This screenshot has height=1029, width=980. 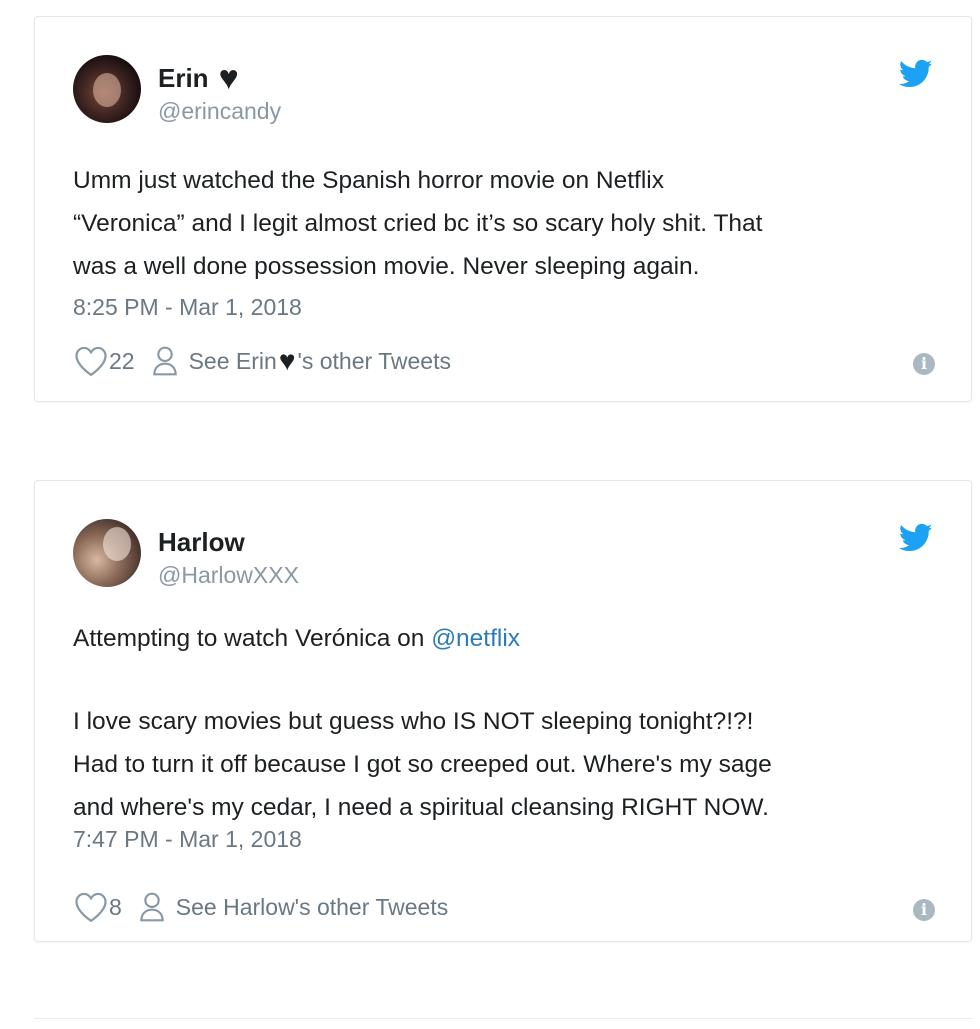 What do you see at coordinates (198, 78) in the screenshot?
I see `display-name: Erin ♥` at bounding box center [198, 78].